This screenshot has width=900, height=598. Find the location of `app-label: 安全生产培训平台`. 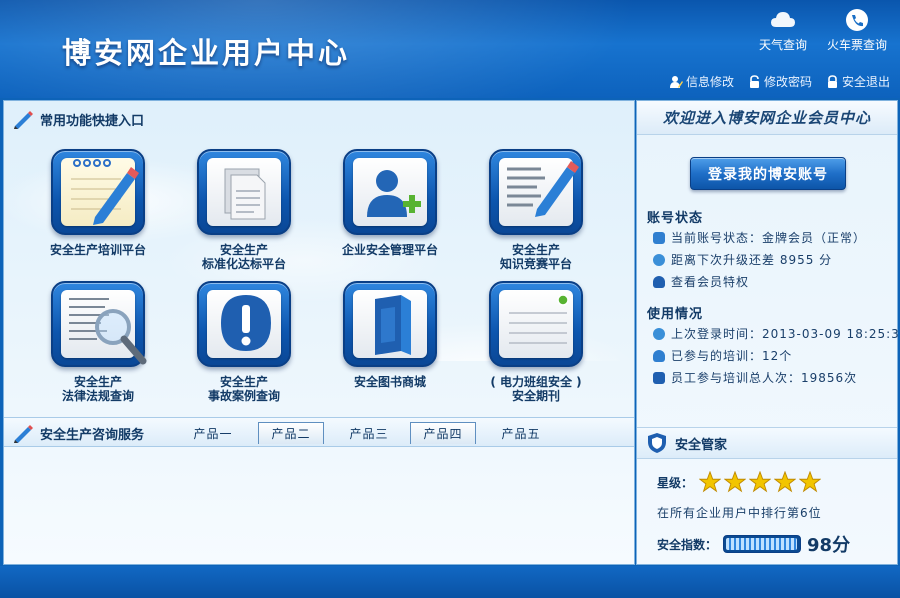

app-label: 安全生产培训平台 is located at coordinates (97, 250).